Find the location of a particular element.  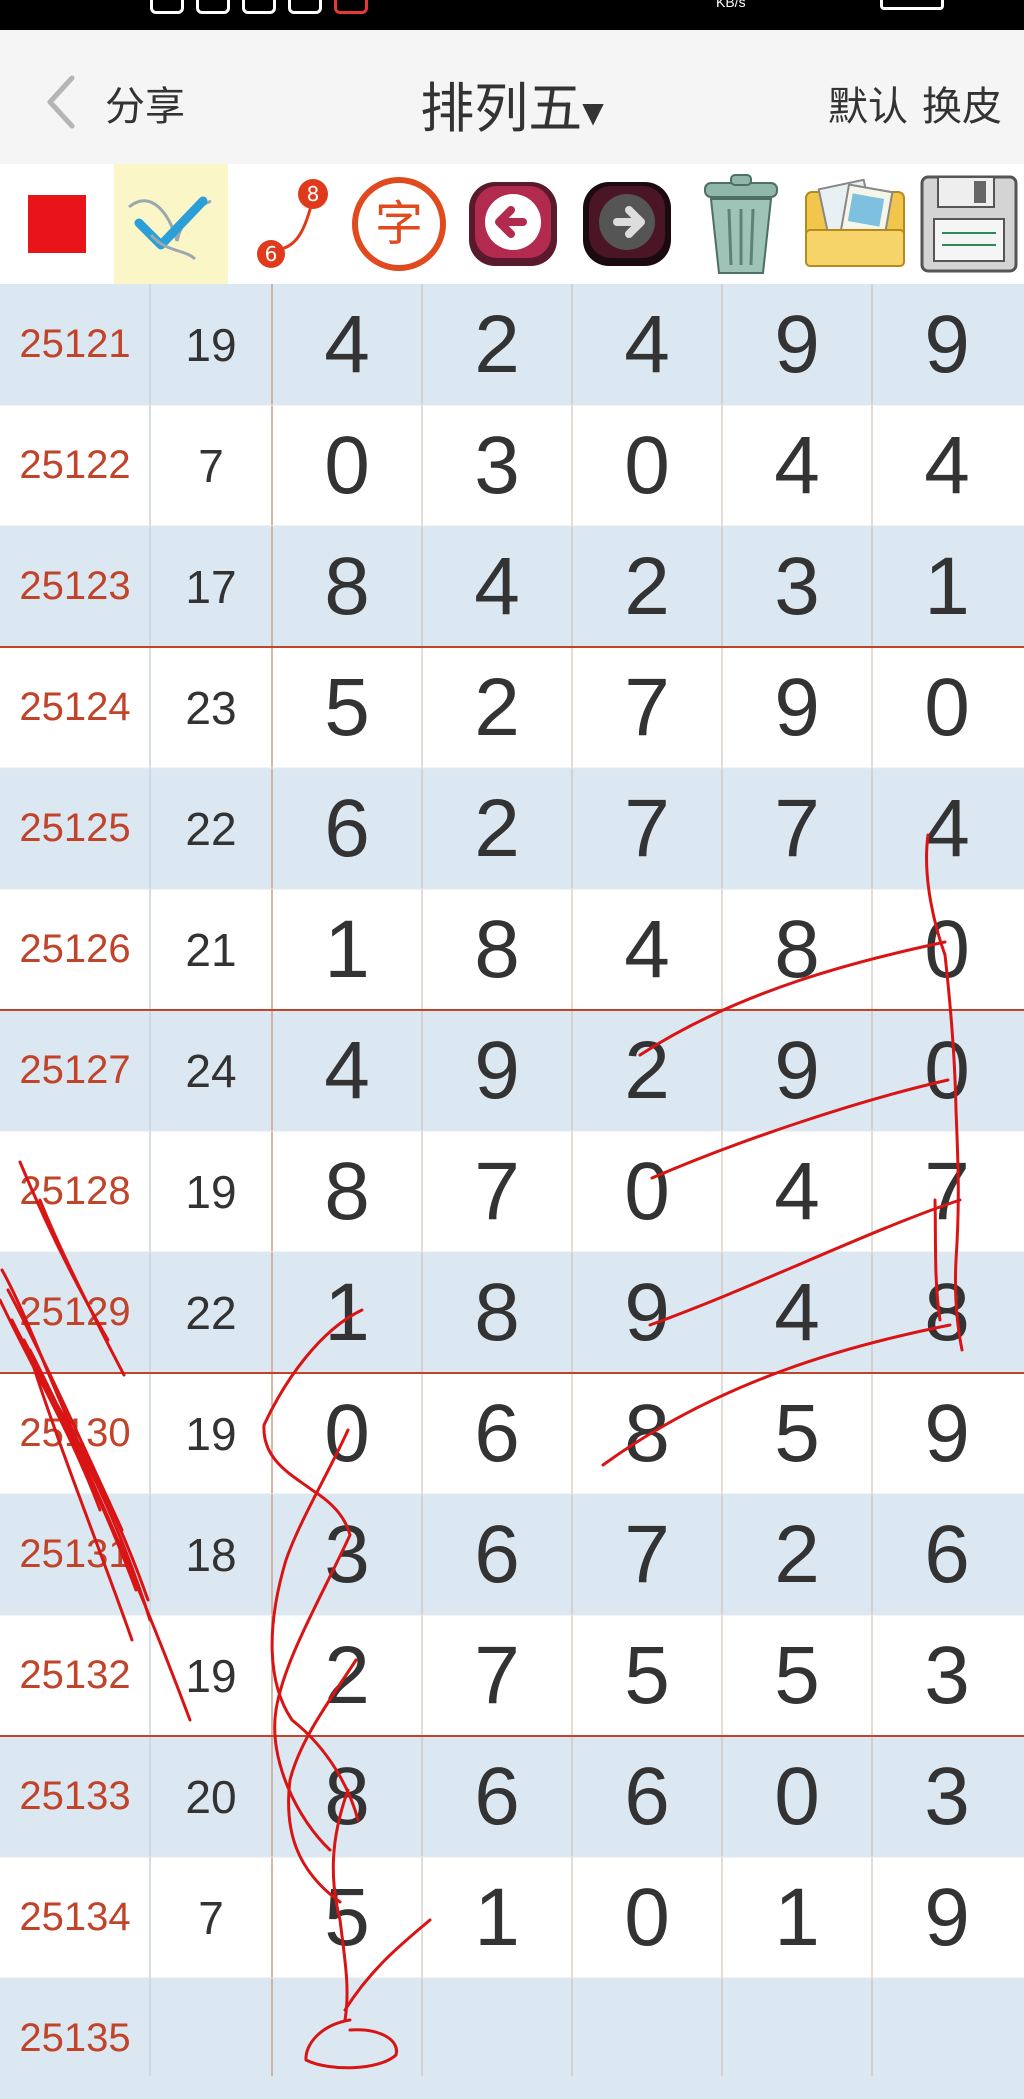

redo-button is located at coordinates (627, 224).